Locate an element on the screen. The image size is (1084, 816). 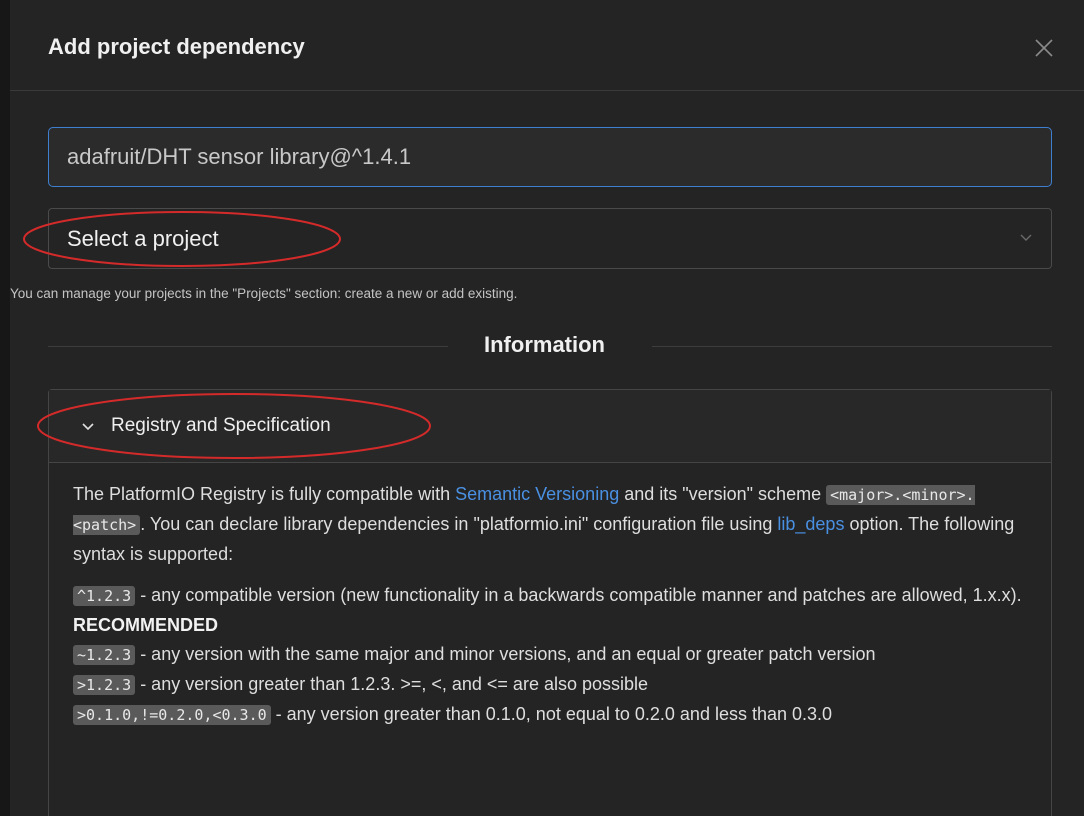
close-icon is located at coordinates (1044, 48).